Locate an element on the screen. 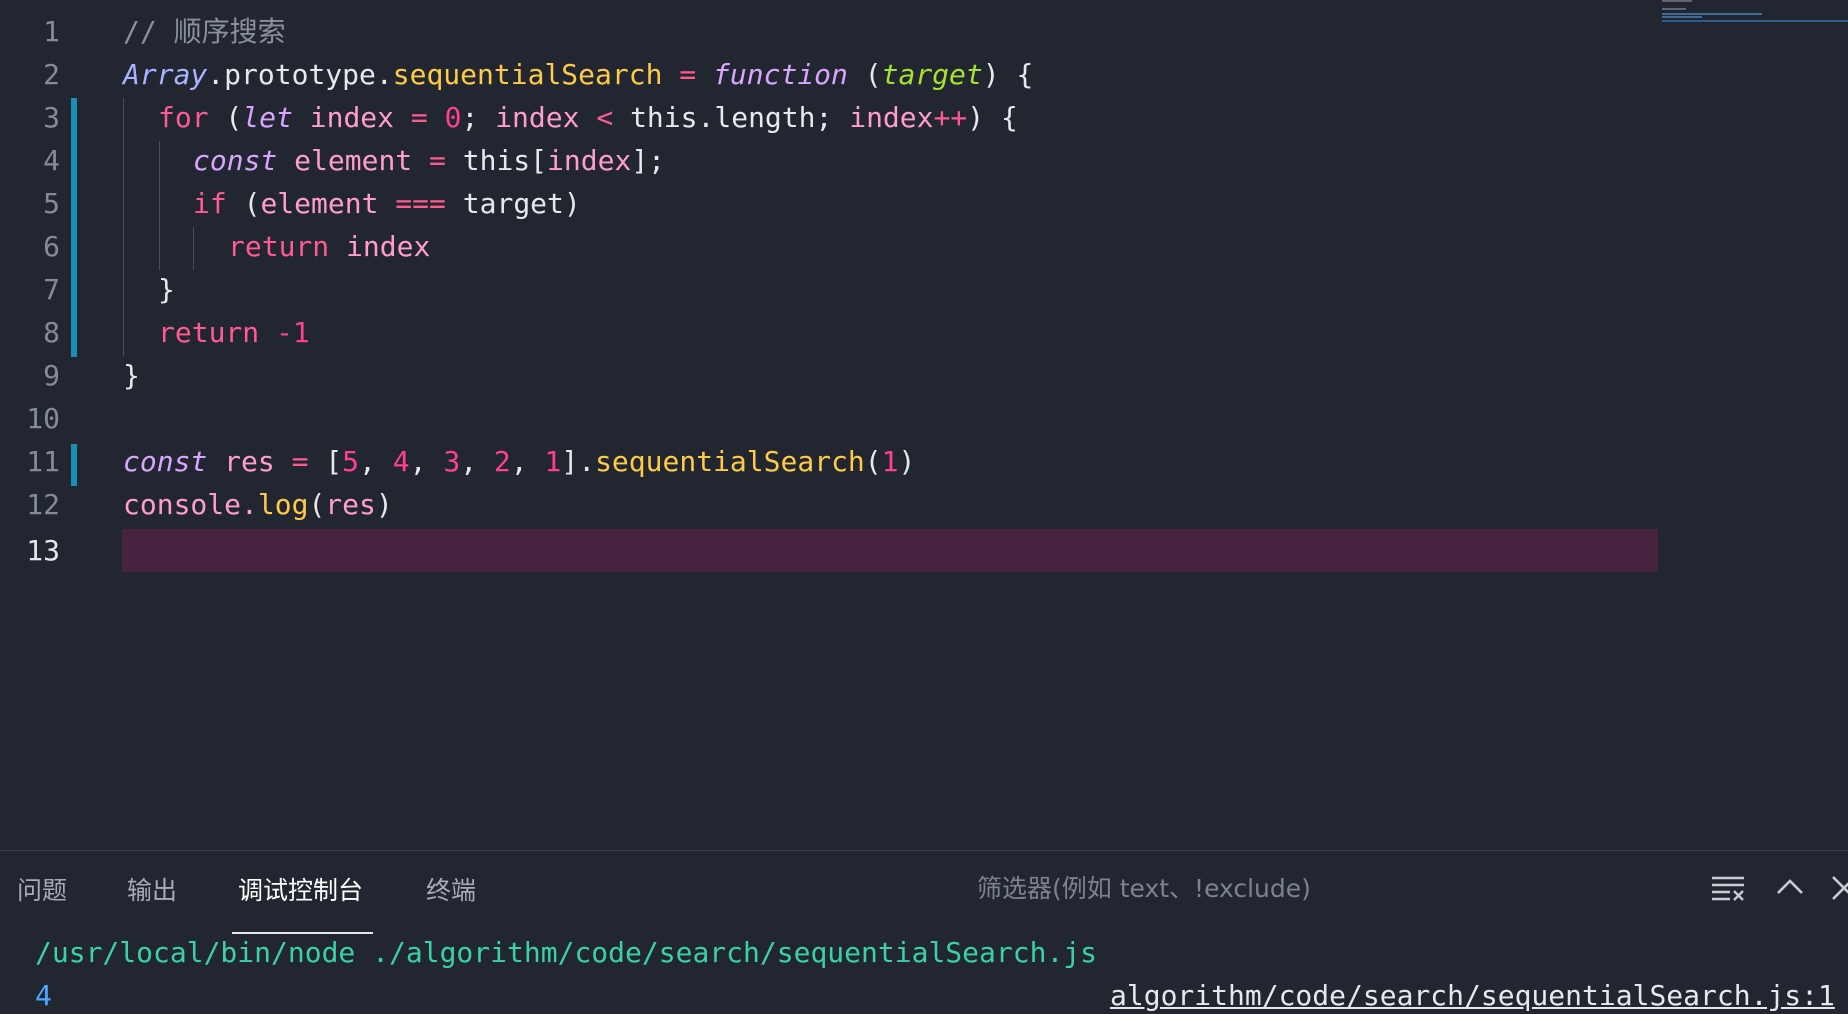  line-number: 13 is located at coordinates (43, 550).